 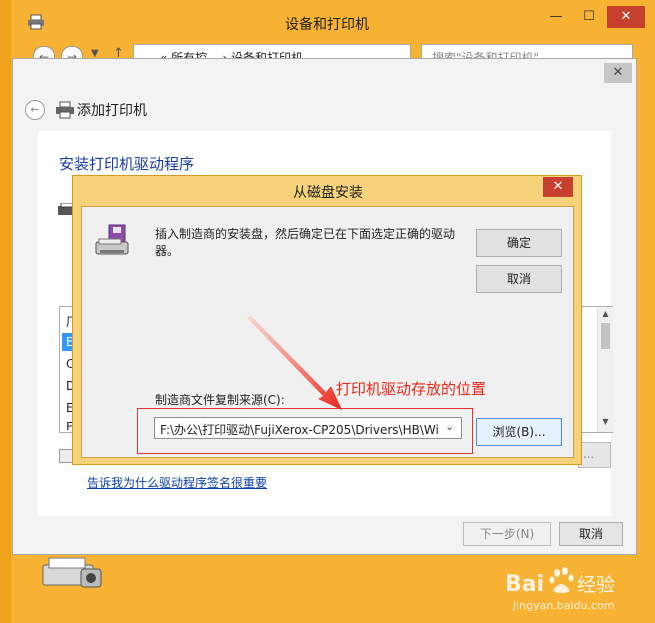 What do you see at coordinates (626, 17) in the screenshot?
I see `explorer-close-button: ✕` at bounding box center [626, 17].